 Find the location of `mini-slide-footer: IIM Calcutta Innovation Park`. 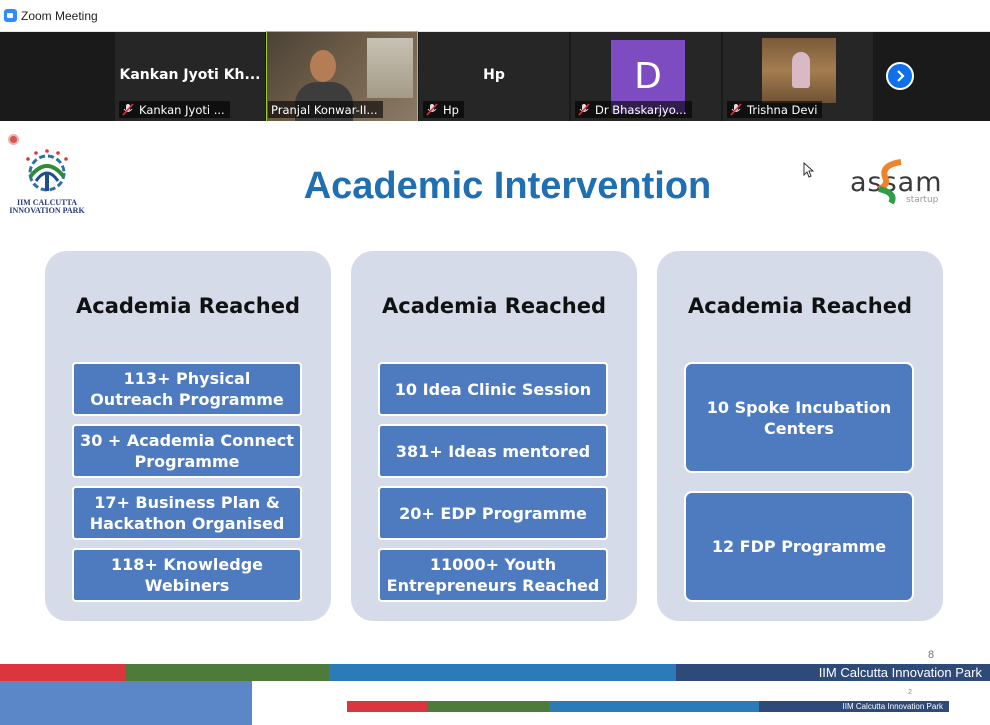

mini-slide-footer: IIM Calcutta Innovation Park is located at coordinates (854, 706).